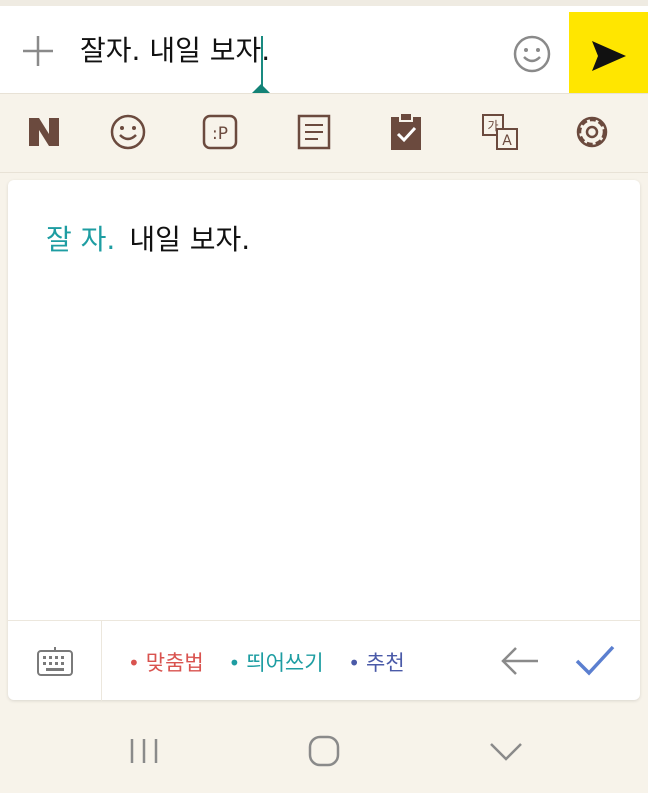  I want to click on send-button, so click(608, 55).